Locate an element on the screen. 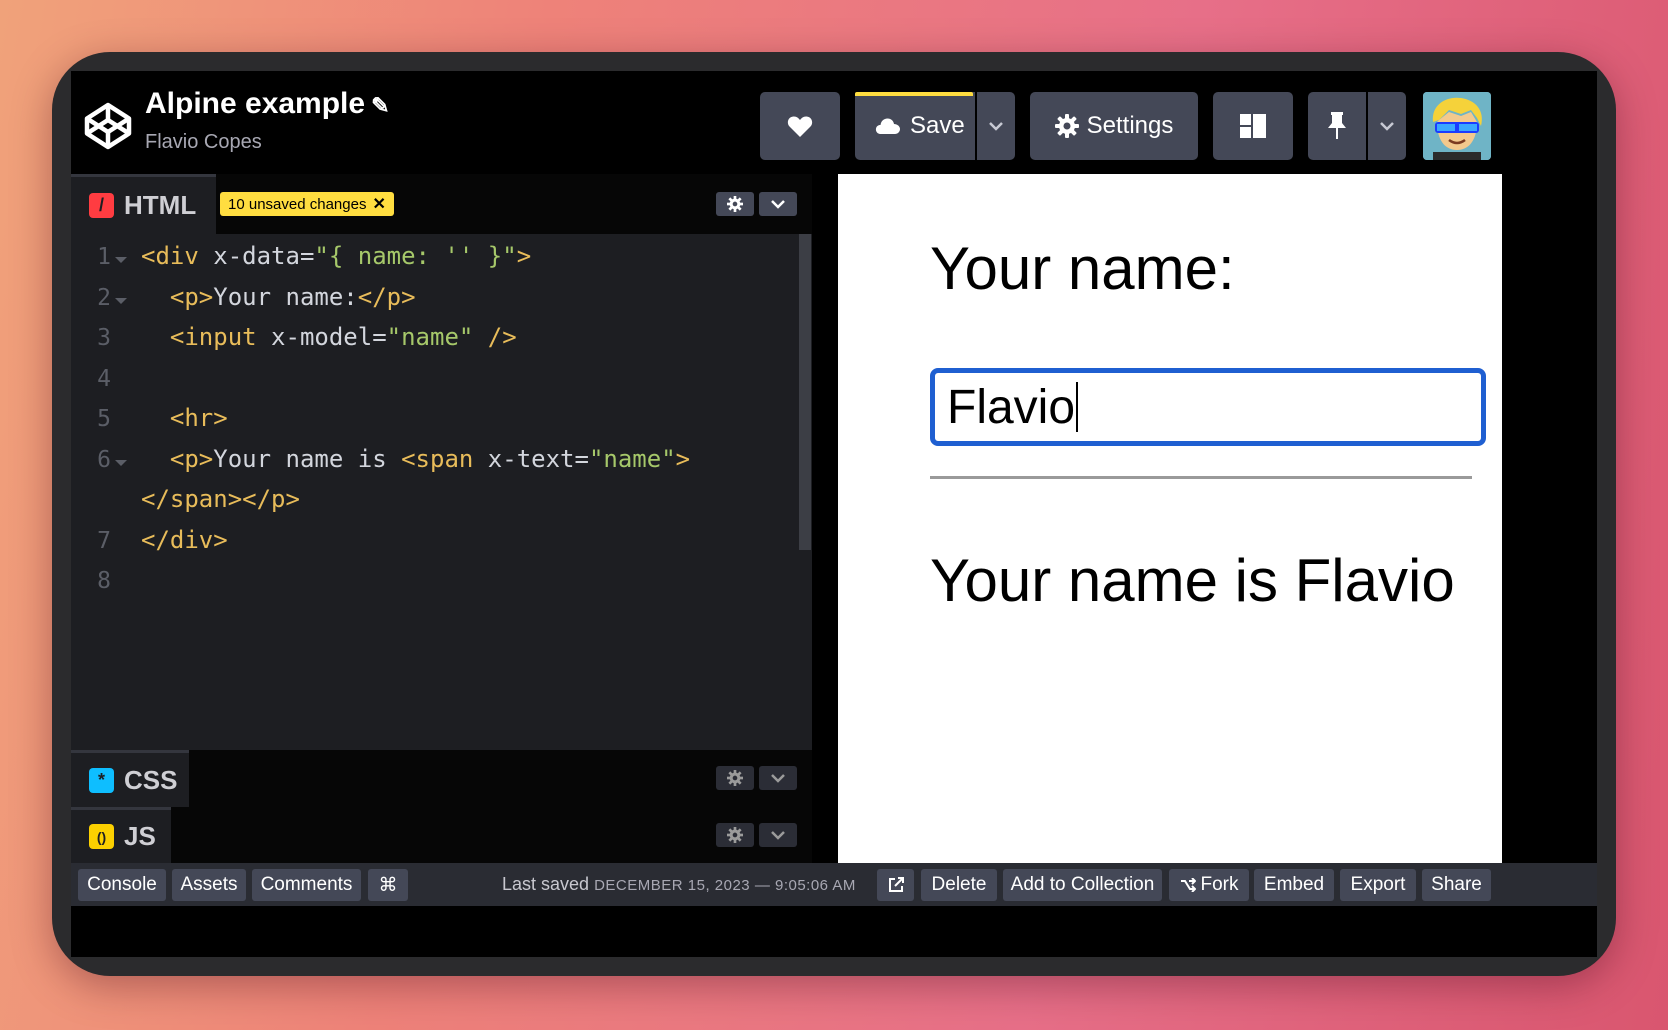 Image resolution: width=1668 pixels, height=1030 pixels. code-line: </span></p> is located at coordinates (220, 499).